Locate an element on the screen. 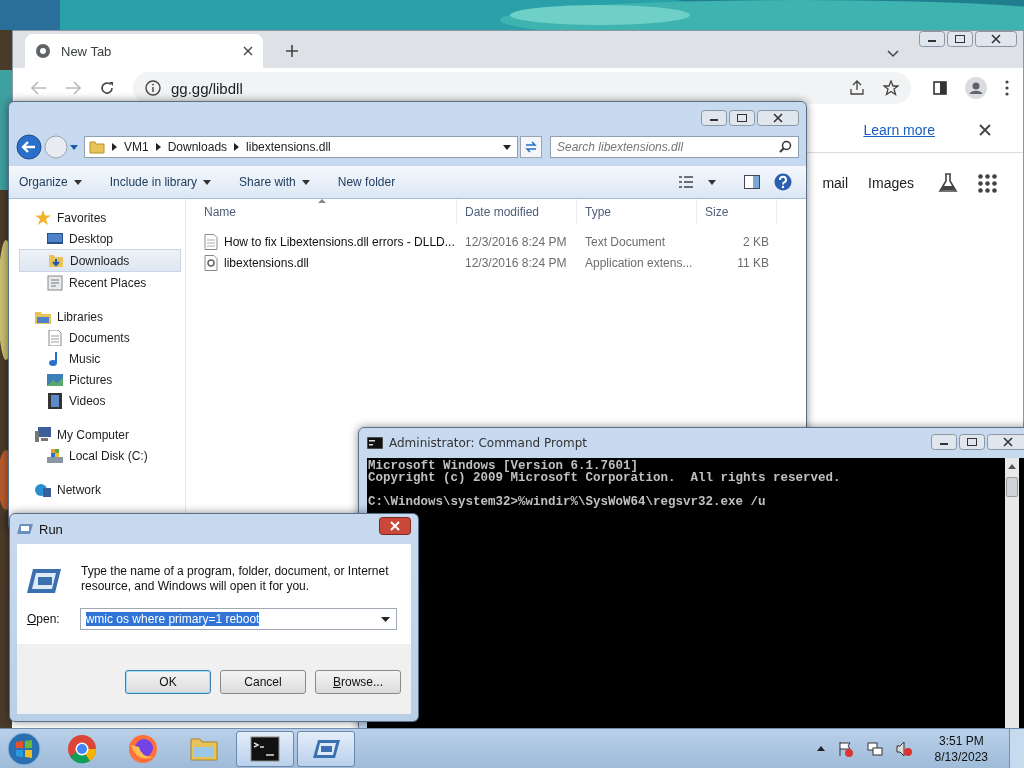 Image resolution: width=1024 pixels, height=768 pixels. sidebar-item: Documents is located at coordinates (102, 337).